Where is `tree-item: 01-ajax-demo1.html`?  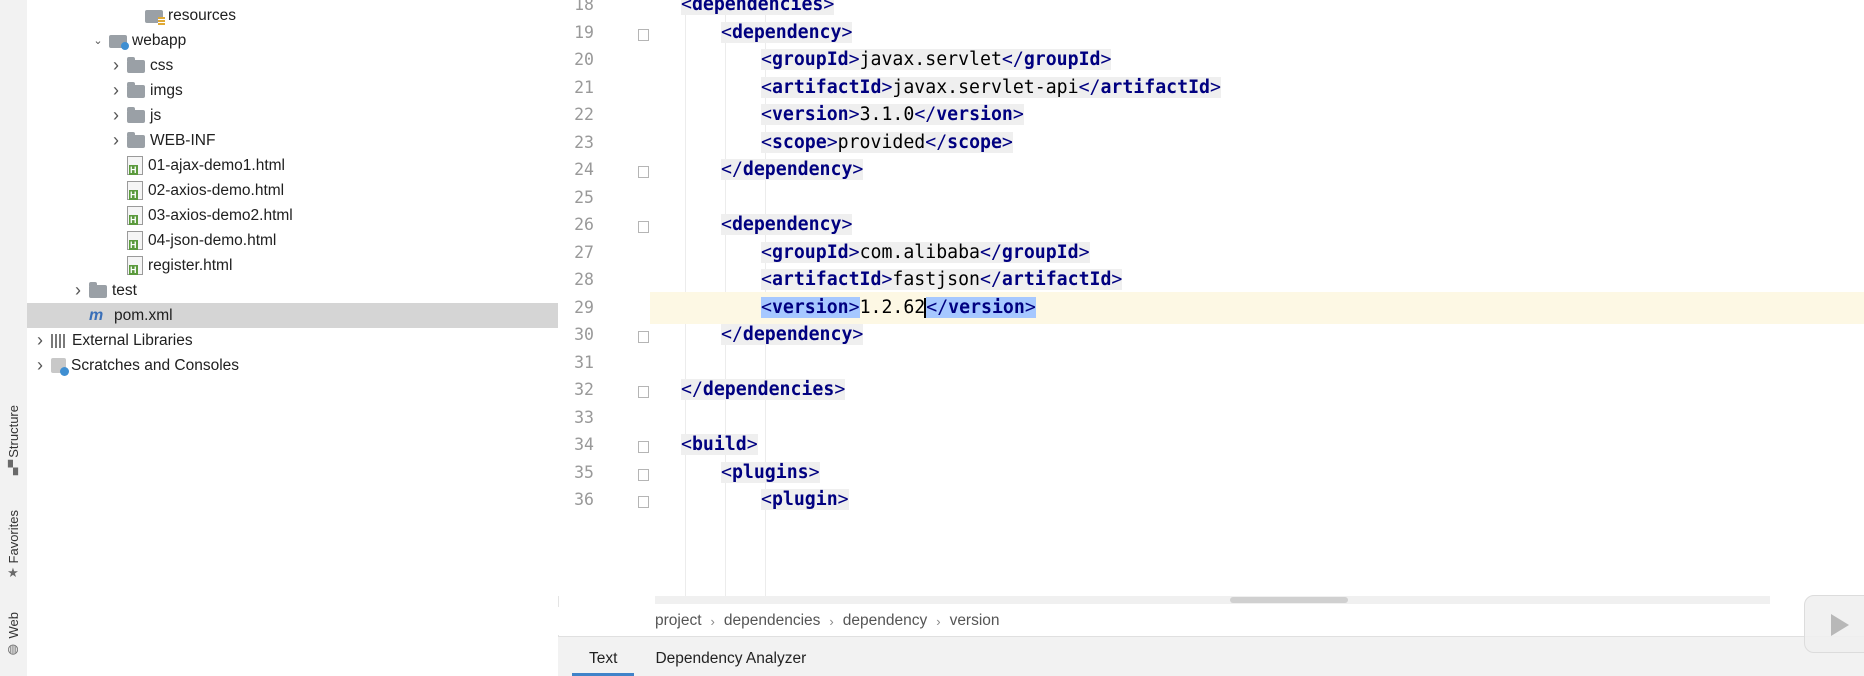
tree-item: 01-ajax-demo1.html is located at coordinates (292, 165).